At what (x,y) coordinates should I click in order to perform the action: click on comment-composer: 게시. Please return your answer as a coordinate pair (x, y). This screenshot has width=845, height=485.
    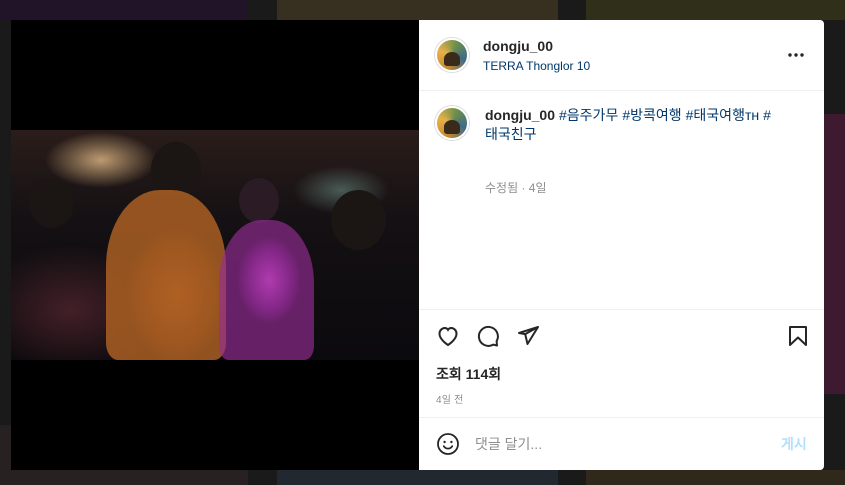
    Looking at the image, I should click on (621, 443).